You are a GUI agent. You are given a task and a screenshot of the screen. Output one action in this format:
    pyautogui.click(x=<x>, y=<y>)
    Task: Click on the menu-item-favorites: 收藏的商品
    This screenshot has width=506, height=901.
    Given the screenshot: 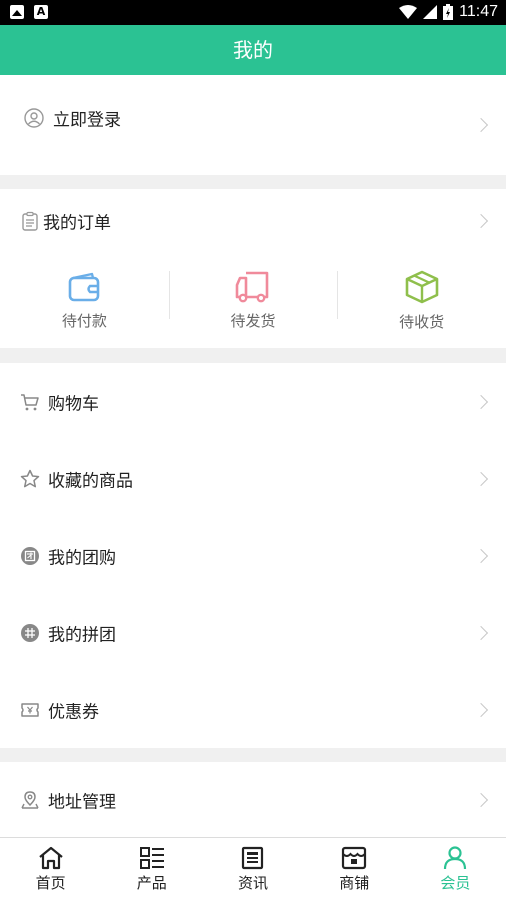 What is the action you would take?
    pyautogui.click(x=253, y=479)
    